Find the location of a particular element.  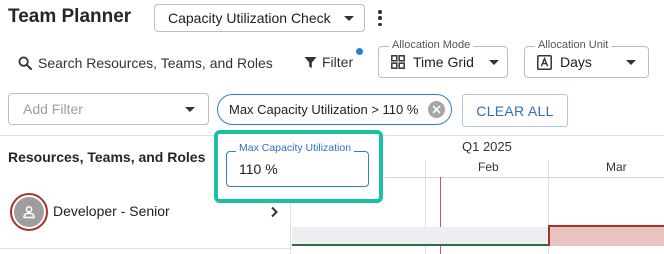

chevron-right-icon is located at coordinates (274, 212).